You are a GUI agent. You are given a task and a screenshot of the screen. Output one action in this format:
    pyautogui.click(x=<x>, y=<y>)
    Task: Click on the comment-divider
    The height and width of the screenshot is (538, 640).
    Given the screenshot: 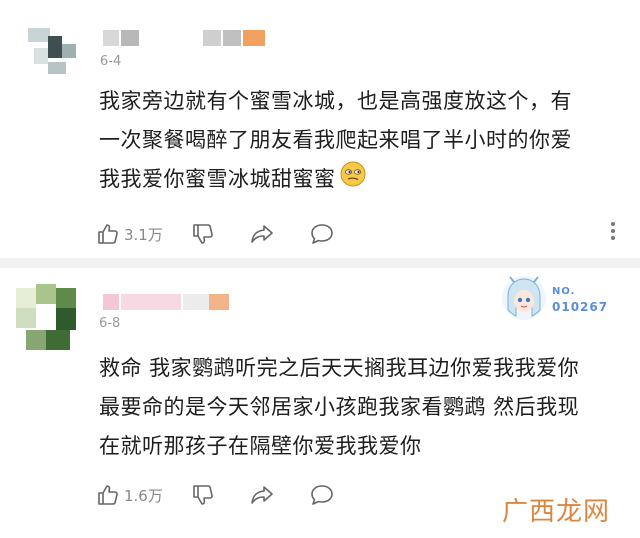 What is the action you would take?
    pyautogui.click(x=320, y=263)
    